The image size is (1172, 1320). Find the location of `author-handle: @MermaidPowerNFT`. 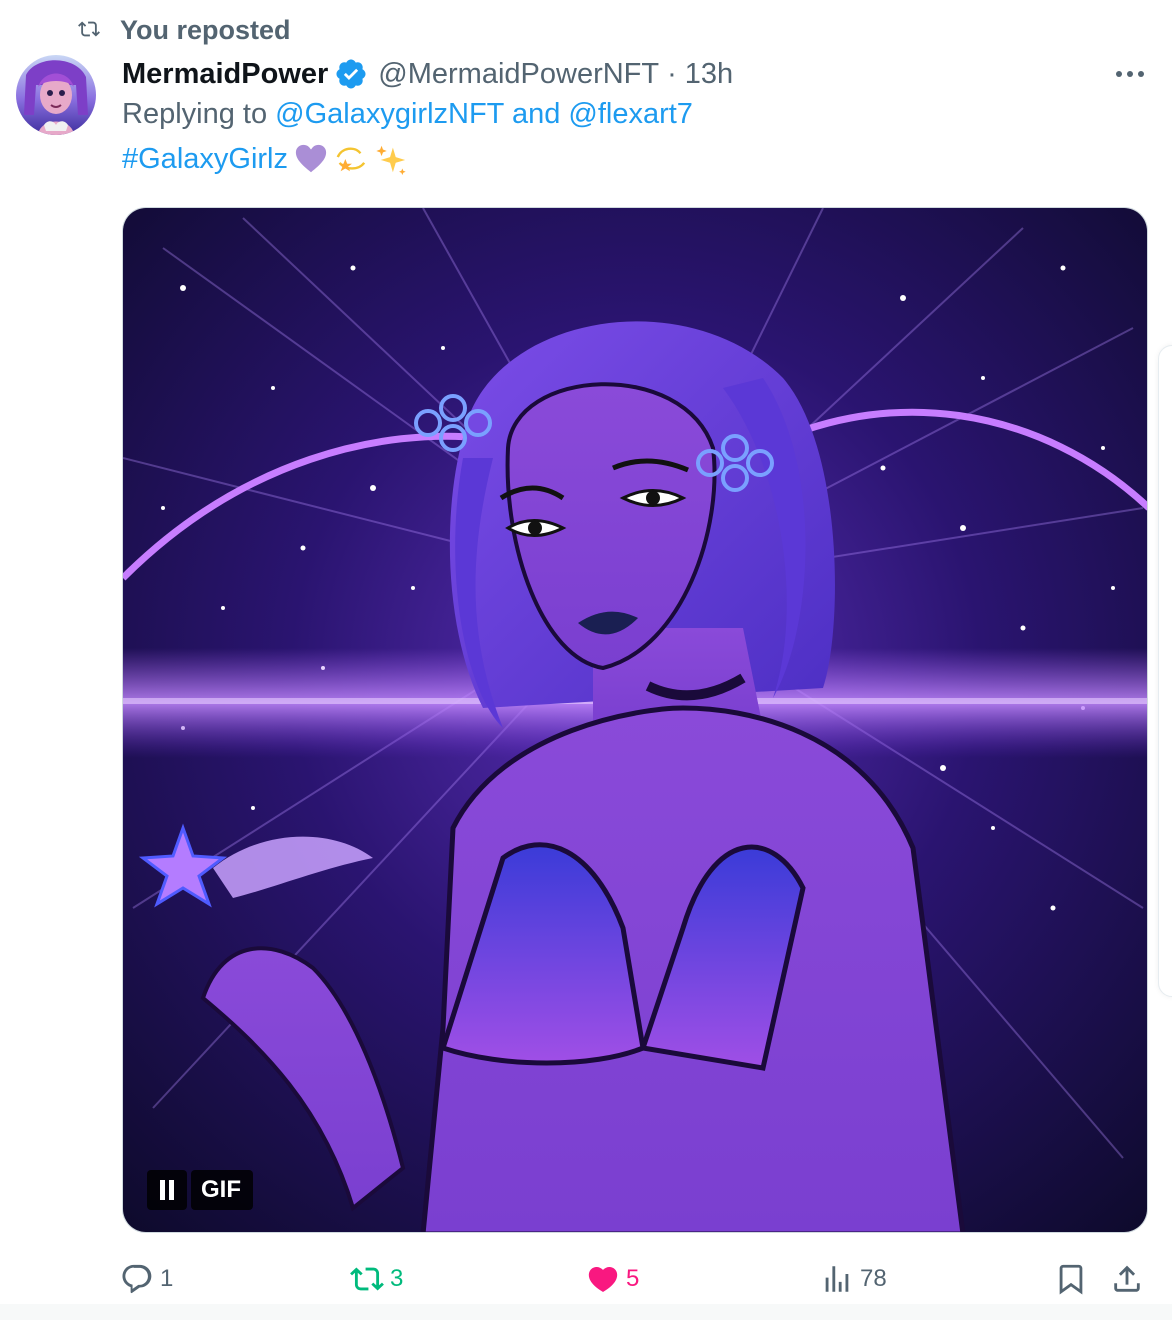

author-handle: @MermaidPowerNFT is located at coordinates (518, 74).